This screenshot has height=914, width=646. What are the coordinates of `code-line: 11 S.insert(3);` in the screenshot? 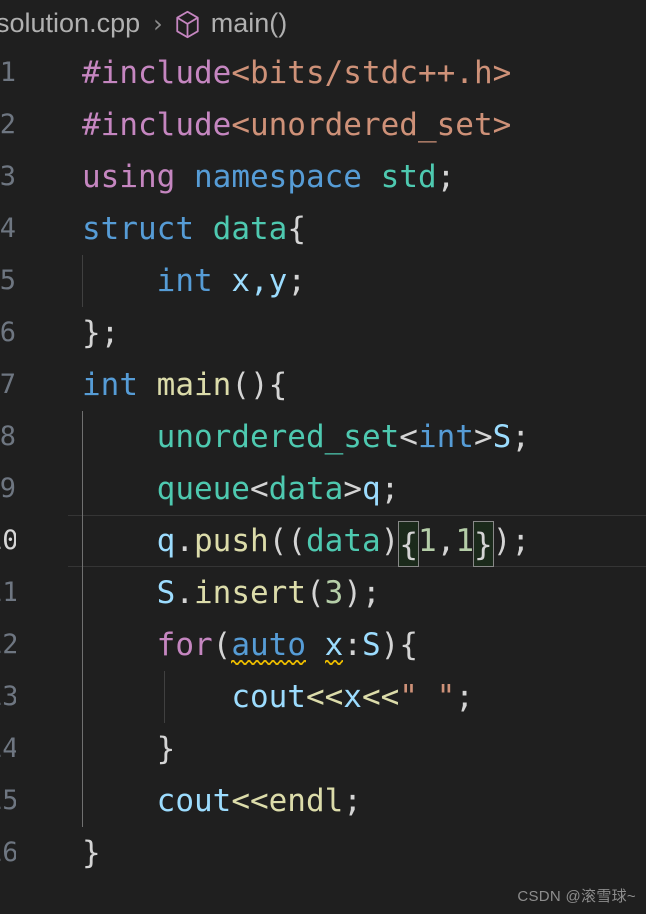 It's located at (323, 593).